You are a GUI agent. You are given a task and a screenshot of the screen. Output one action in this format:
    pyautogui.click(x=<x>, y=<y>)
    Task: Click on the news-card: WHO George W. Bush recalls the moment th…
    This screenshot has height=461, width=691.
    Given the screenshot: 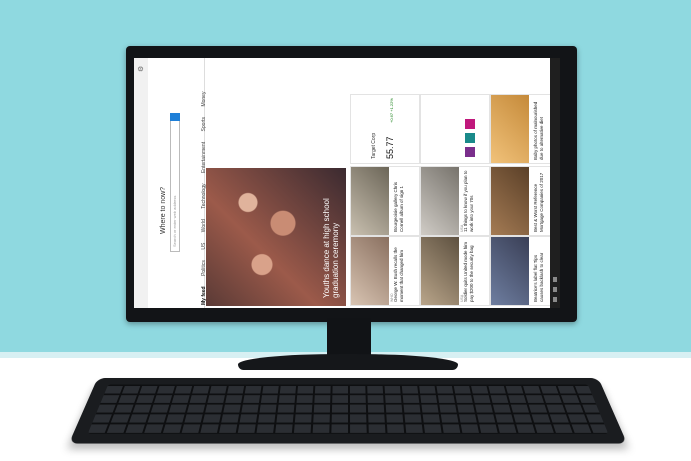 What is the action you would take?
    pyautogui.click(x=385, y=271)
    